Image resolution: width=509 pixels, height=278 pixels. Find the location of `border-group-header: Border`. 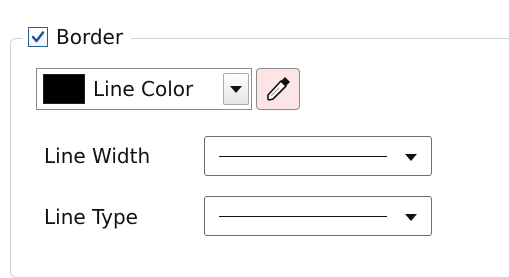

border-group-header: Border is located at coordinates (77, 37).